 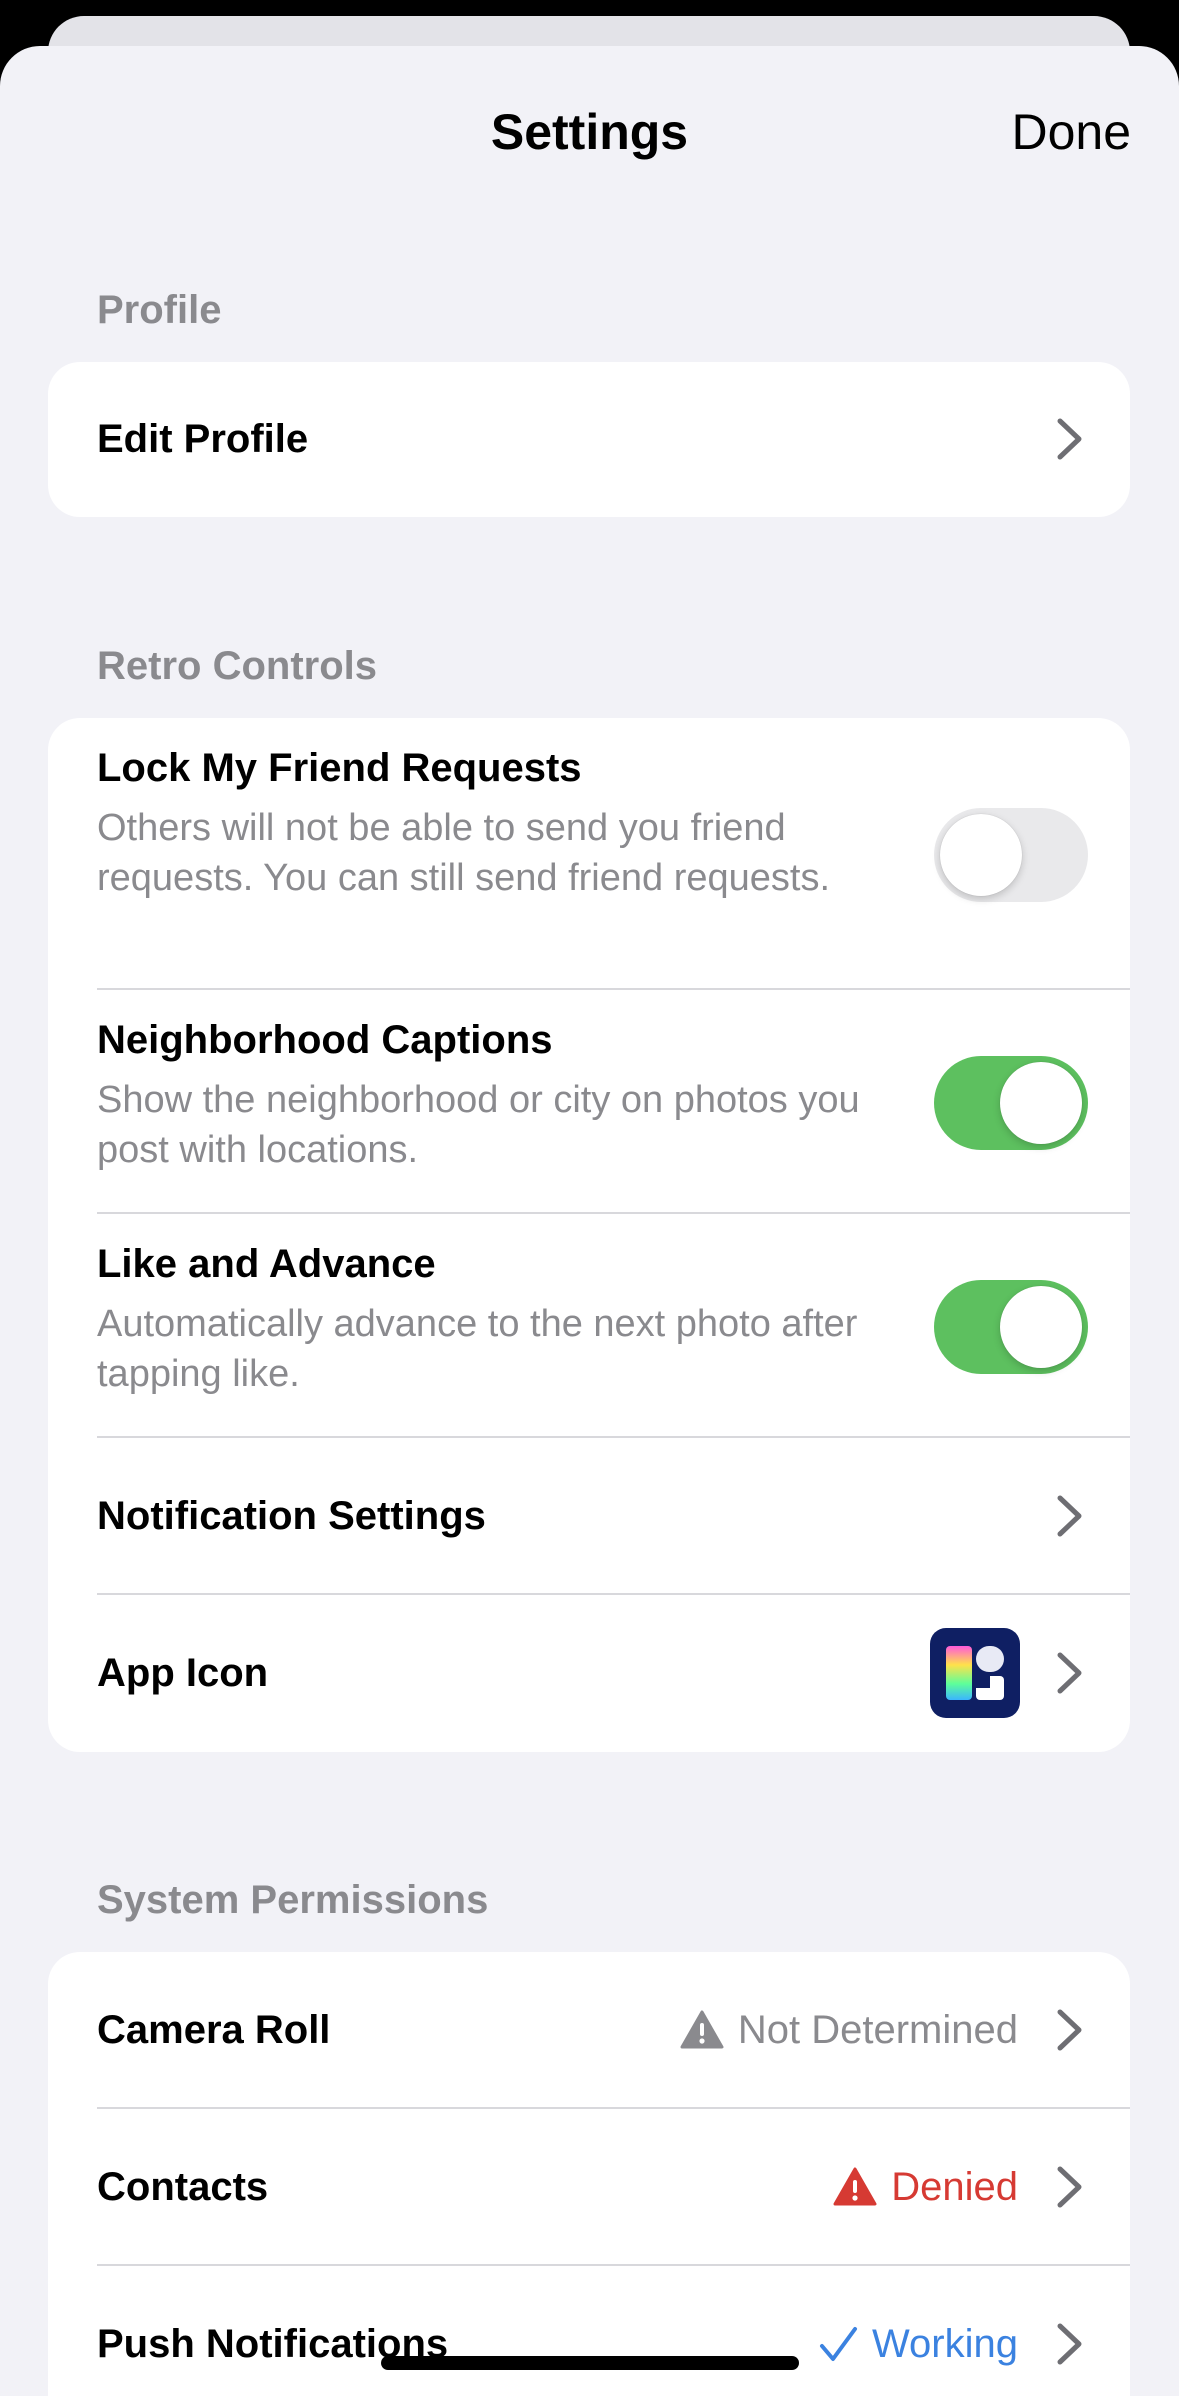 I want to click on notification-settings-label: Notification Settings, so click(x=291, y=1516).